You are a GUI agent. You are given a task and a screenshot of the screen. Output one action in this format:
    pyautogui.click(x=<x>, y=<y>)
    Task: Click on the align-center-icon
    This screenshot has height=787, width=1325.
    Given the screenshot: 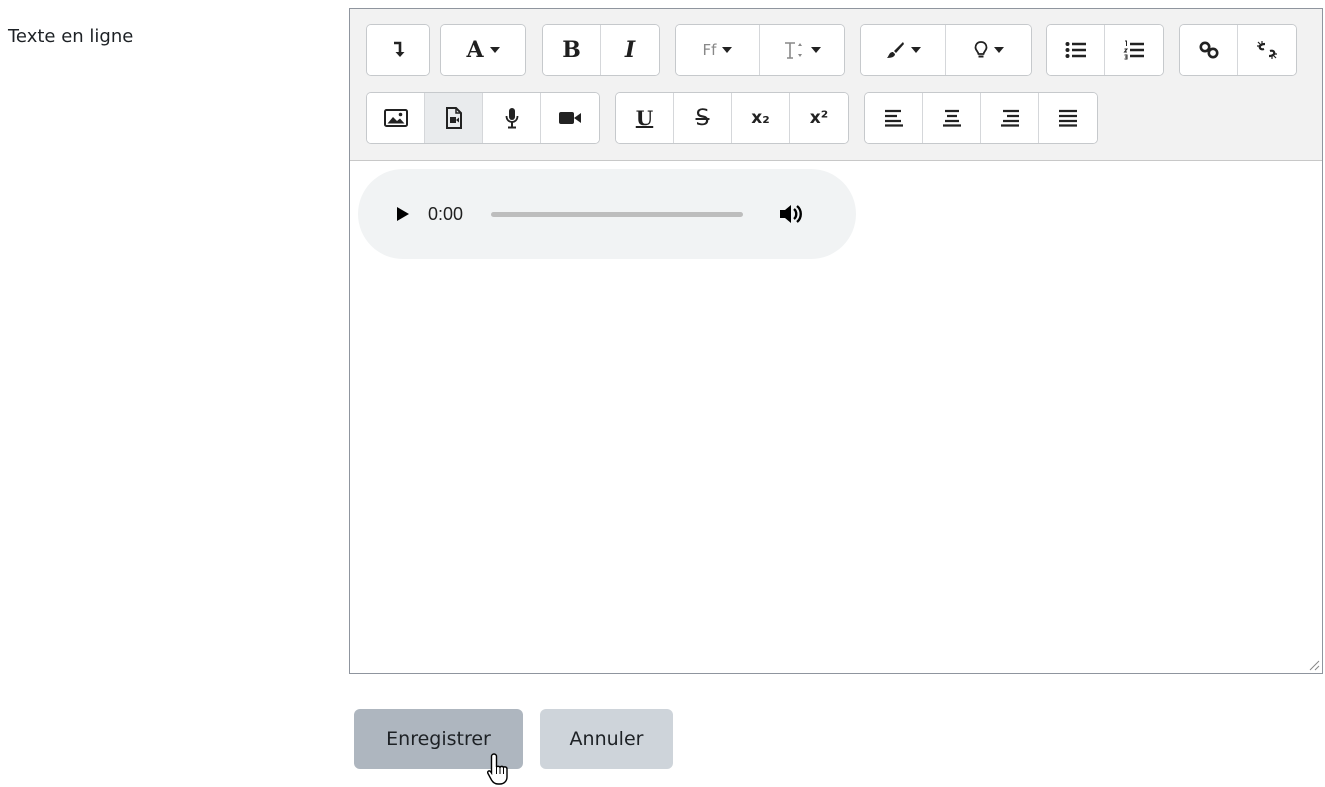 What is the action you would take?
    pyautogui.click(x=951, y=118)
    